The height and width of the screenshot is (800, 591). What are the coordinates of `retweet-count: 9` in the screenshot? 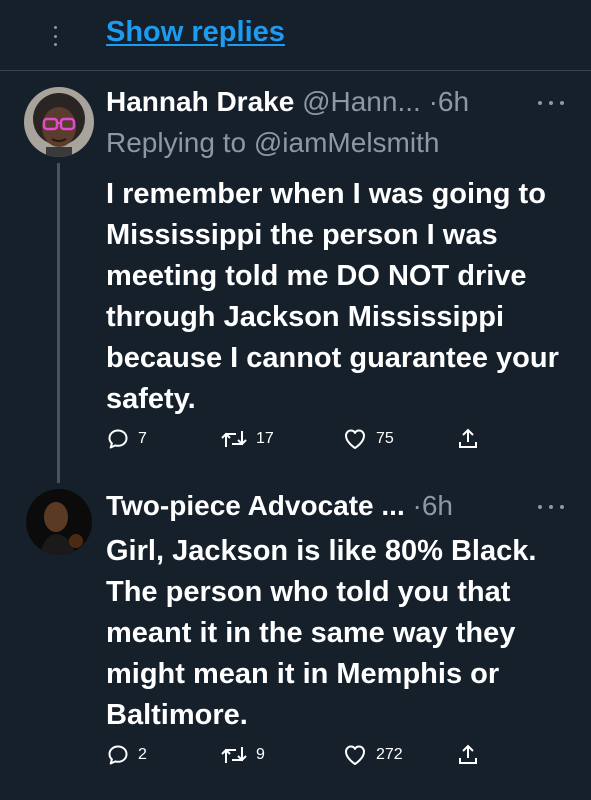 It's located at (260, 754).